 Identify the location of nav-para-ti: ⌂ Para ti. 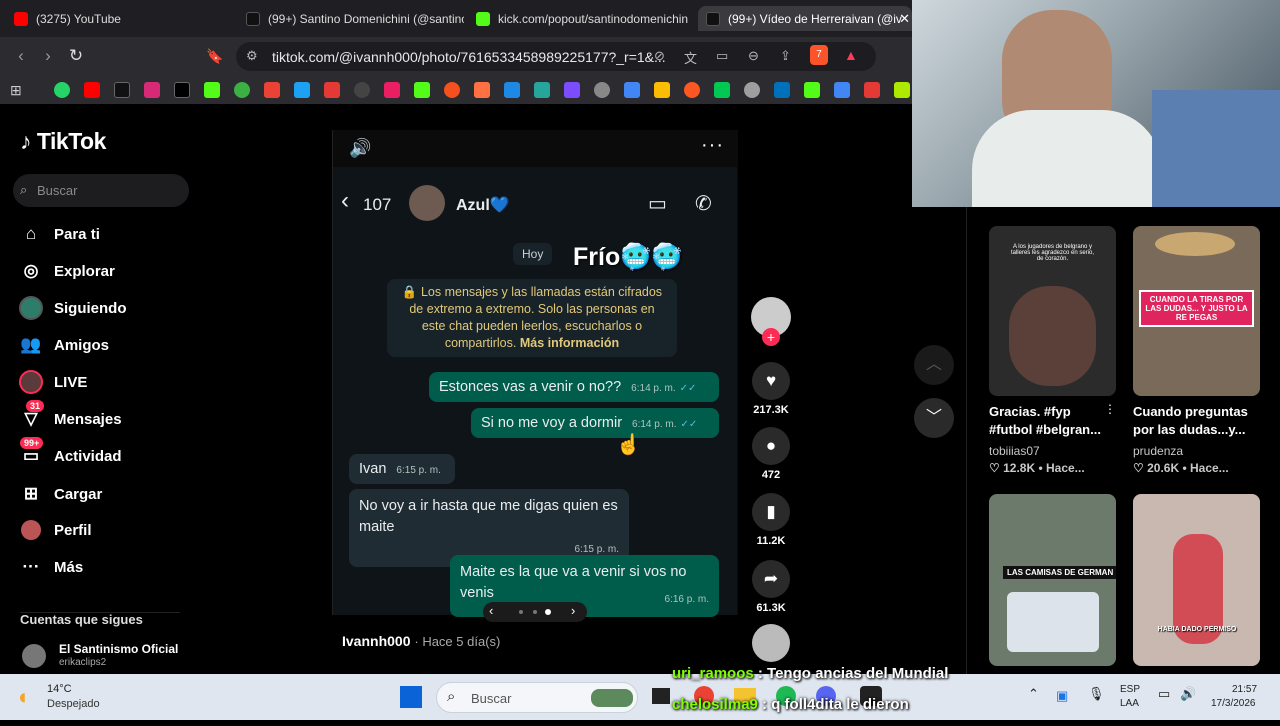
(59, 234).